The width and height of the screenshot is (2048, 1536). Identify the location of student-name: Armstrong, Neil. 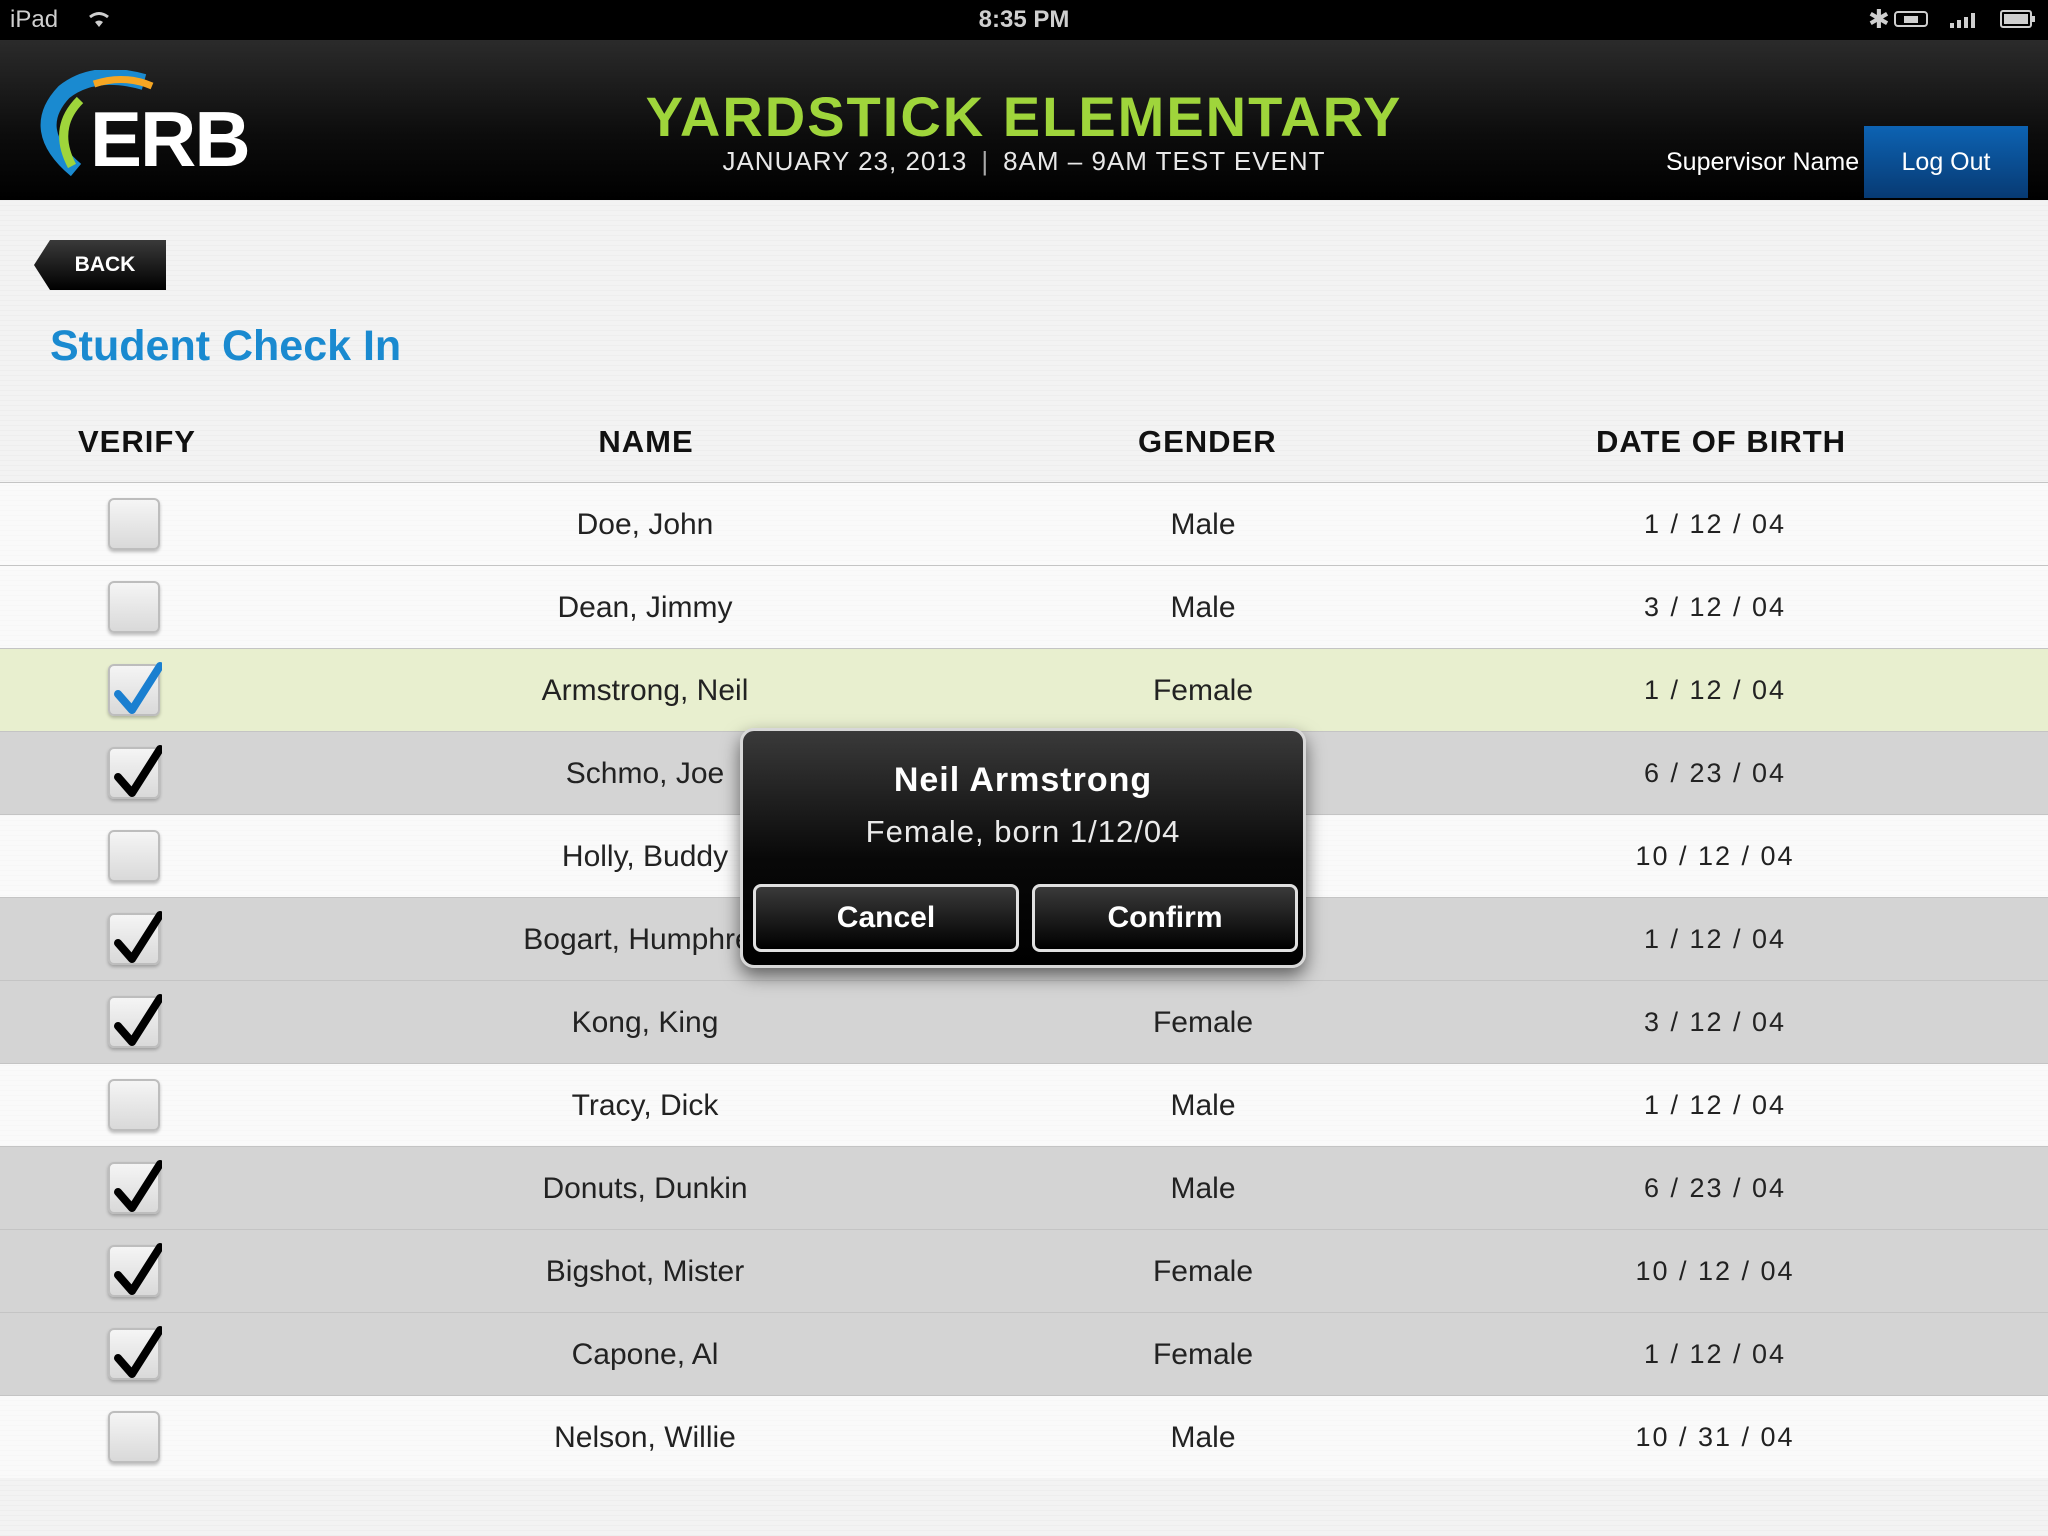
(645, 690).